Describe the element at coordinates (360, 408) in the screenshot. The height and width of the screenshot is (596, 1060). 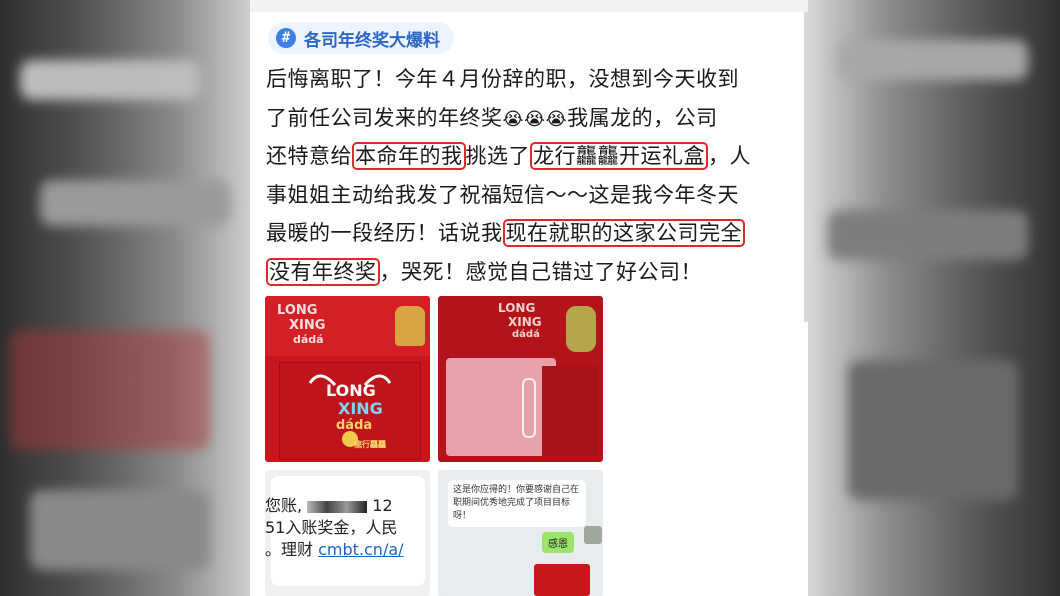
I see `box-logo-text: XING` at that location.